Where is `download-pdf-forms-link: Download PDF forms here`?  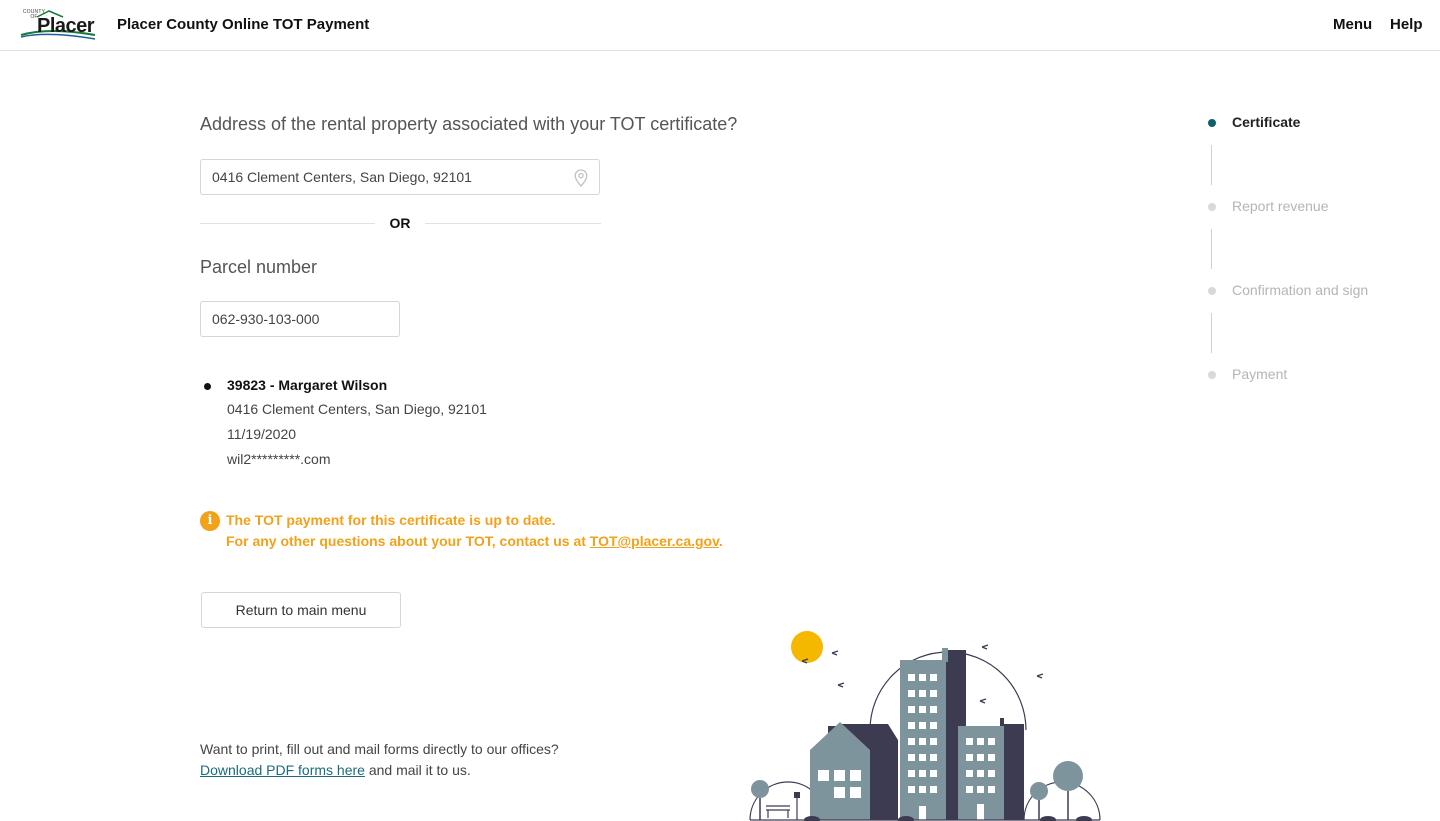 download-pdf-forms-link: Download PDF forms here is located at coordinates (282, 770).